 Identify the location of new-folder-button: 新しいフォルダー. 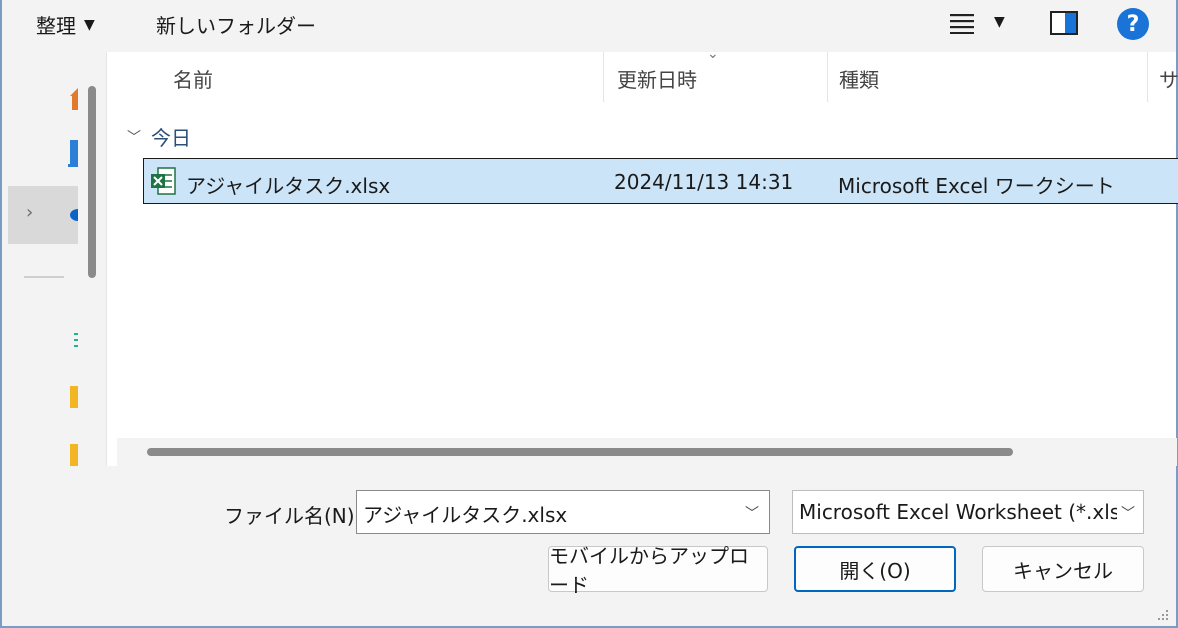
(236, 24).